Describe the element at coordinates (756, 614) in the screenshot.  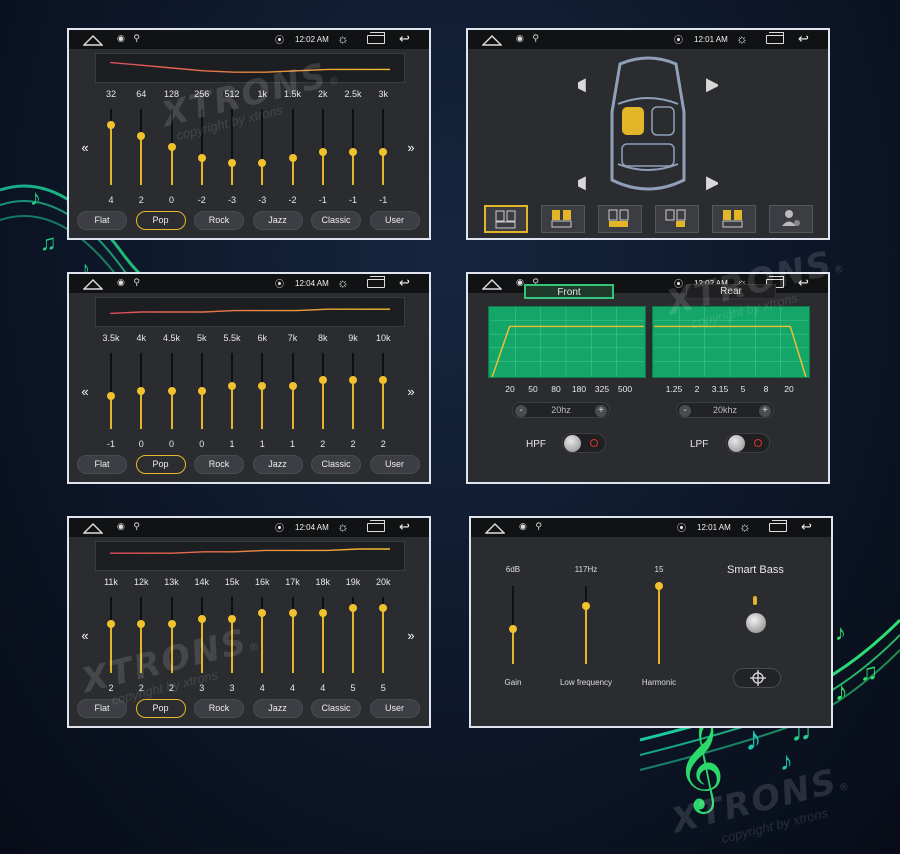
I see `smart-bass-knob` at that location.